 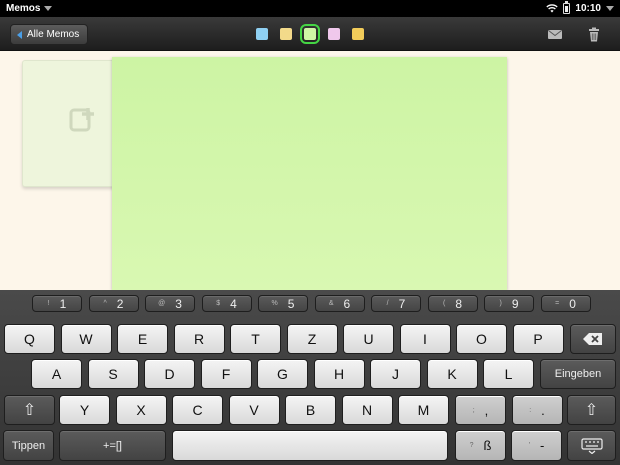 I want to click on enter-key: Eingeben, so click(x=578, y=374).